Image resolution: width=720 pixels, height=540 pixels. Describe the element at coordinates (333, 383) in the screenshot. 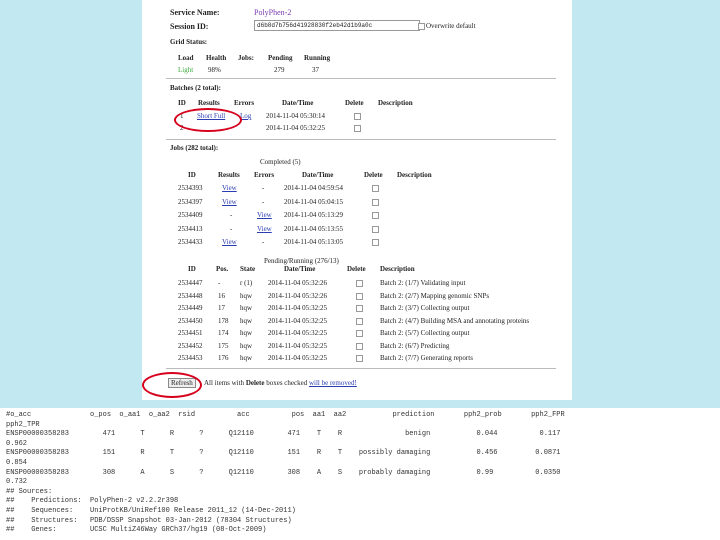

I see `refresh-note-link: will be removed!` at that location.